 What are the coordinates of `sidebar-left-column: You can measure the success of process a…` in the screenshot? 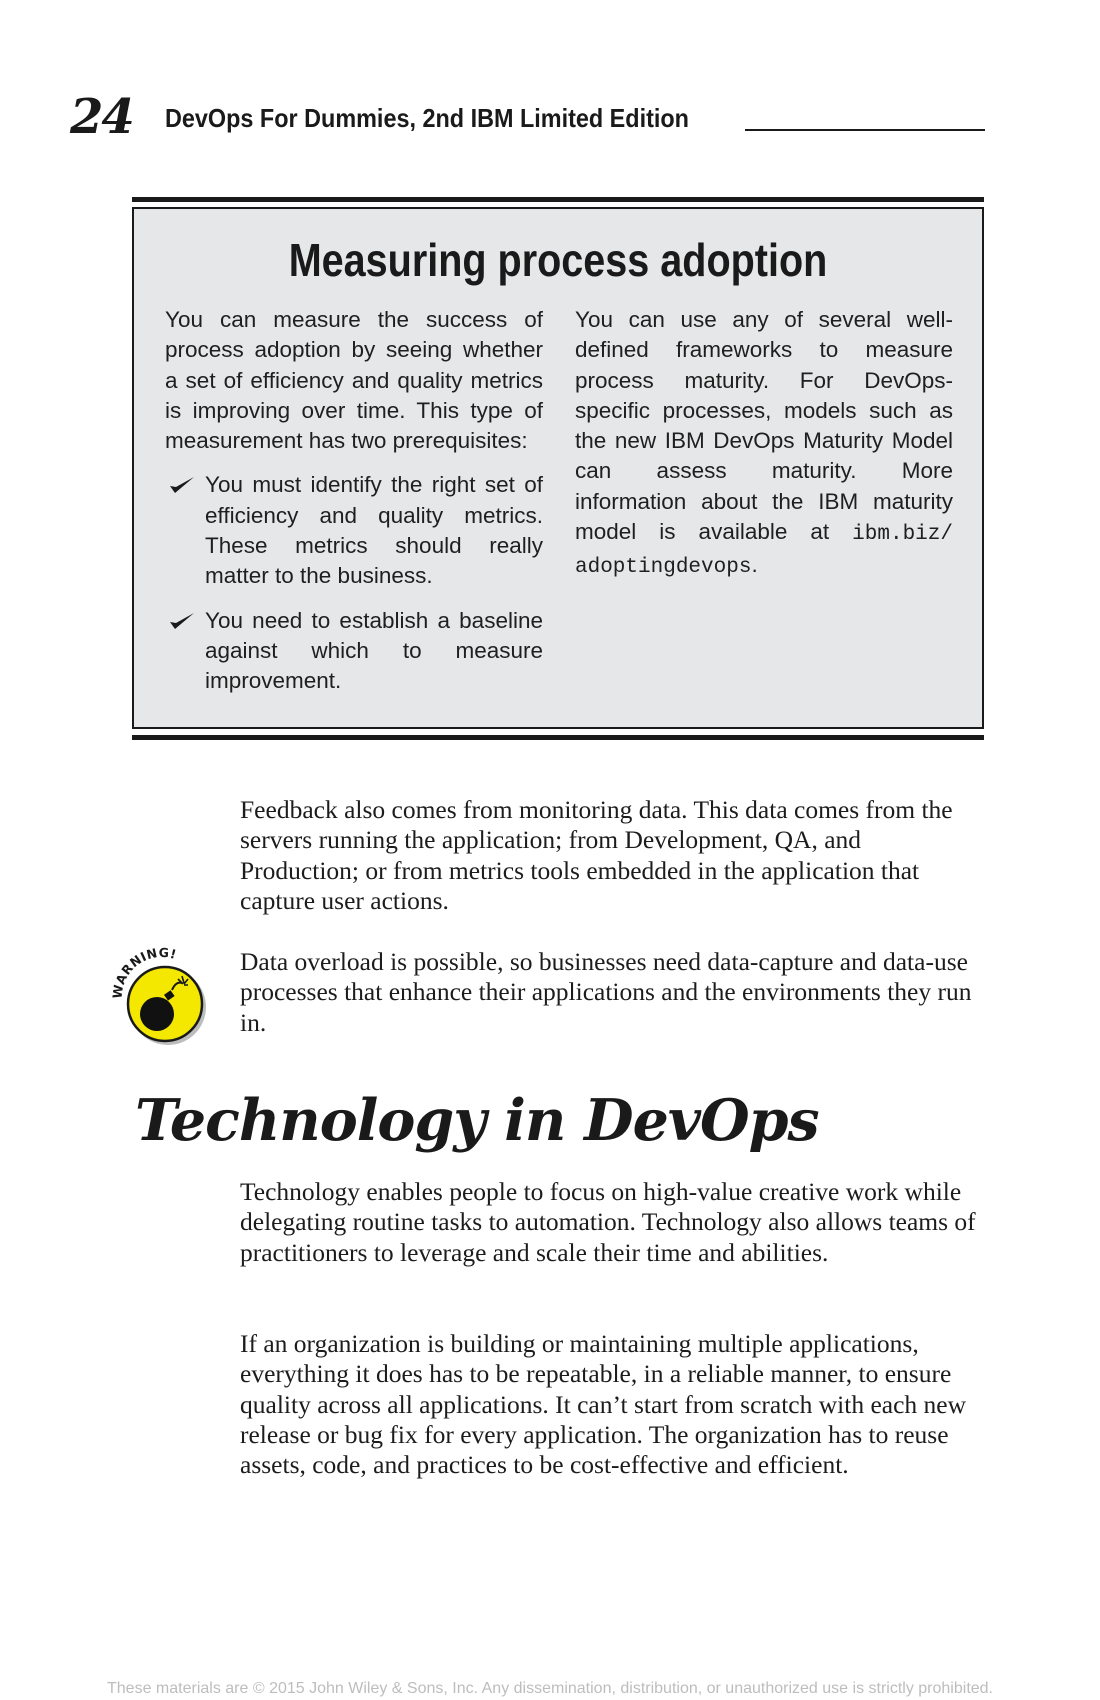 It's located at (354, 508).